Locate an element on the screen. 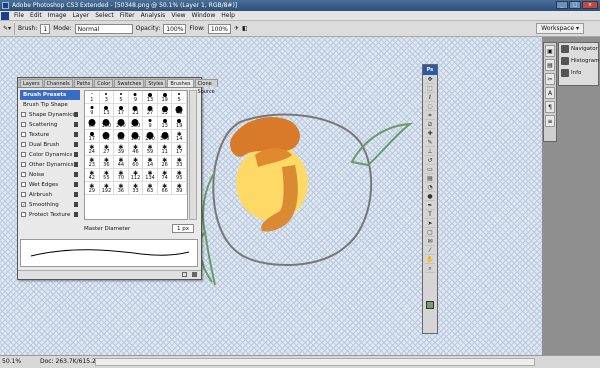 The image size is (600, 368). eyedropper-tool-icon: ⁄ is located at coordinates (430, 251).